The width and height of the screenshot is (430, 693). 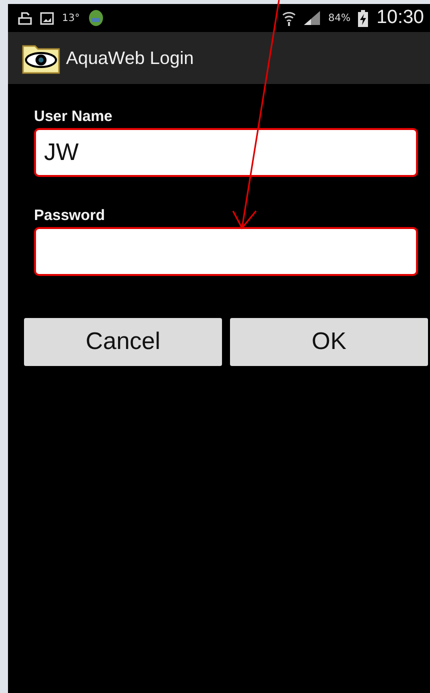 What do you see at coordinates (96, 18) in the screenshot?
I see `robot-icon` at bounding box center [96, 18].